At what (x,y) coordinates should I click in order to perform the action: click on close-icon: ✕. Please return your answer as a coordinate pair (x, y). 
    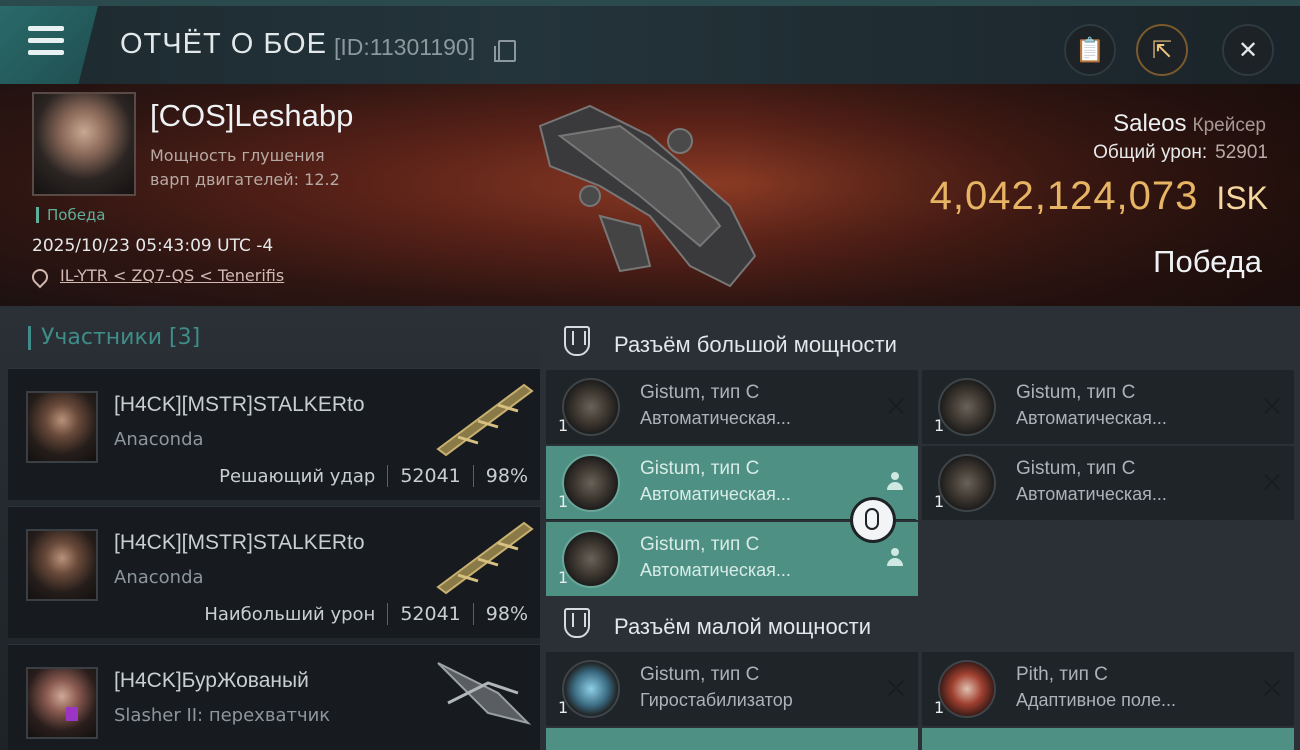
    Looking at the image, I should click on (1248, 50).